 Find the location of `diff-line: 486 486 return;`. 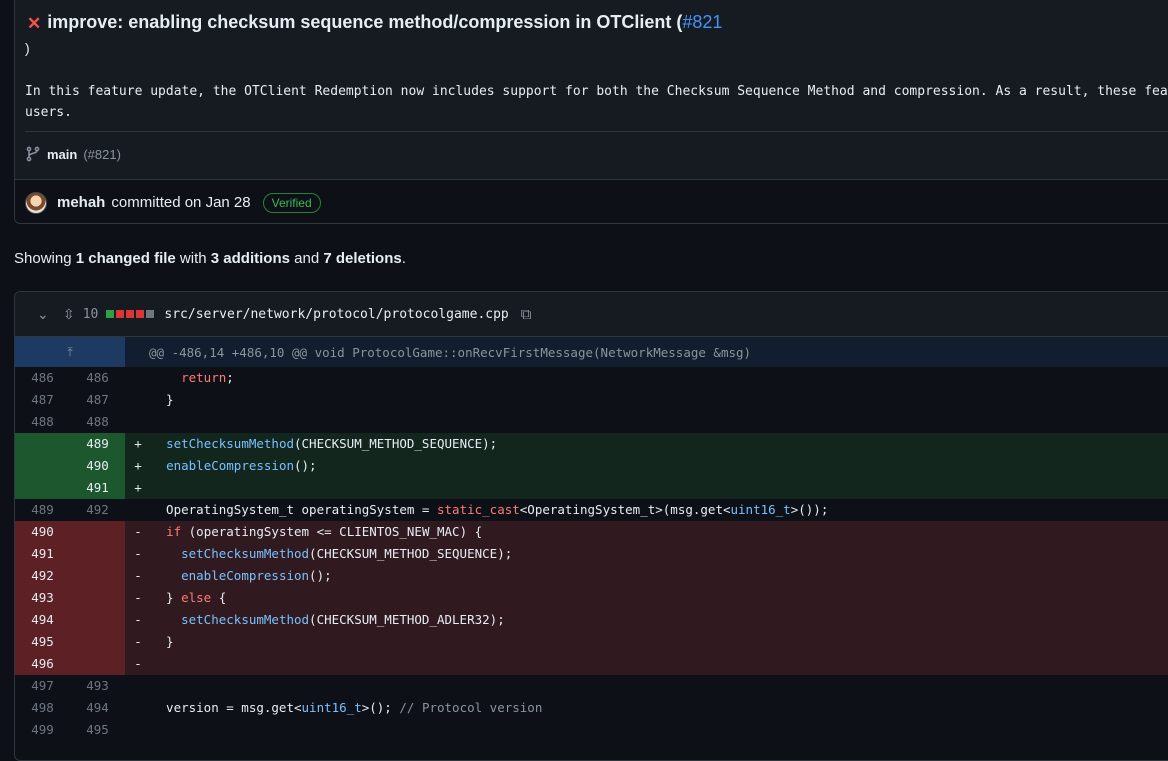

diff-line: 486 486 return; is located at coordinates (591, 378).